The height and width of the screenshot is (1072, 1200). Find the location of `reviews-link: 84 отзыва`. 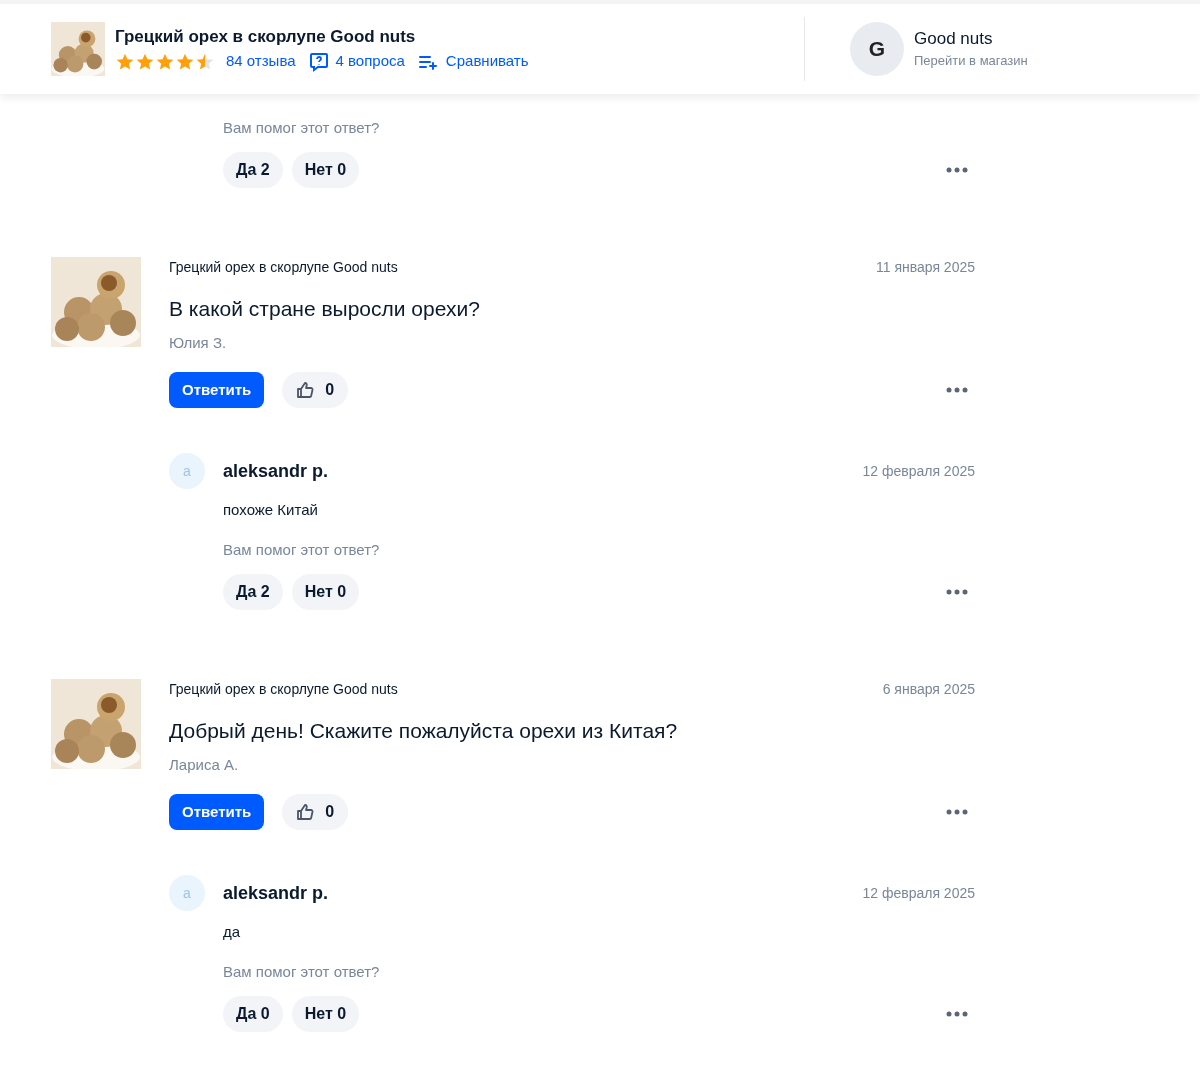

reviews-link: 84 отзыва is located at coordinates (261, 61).